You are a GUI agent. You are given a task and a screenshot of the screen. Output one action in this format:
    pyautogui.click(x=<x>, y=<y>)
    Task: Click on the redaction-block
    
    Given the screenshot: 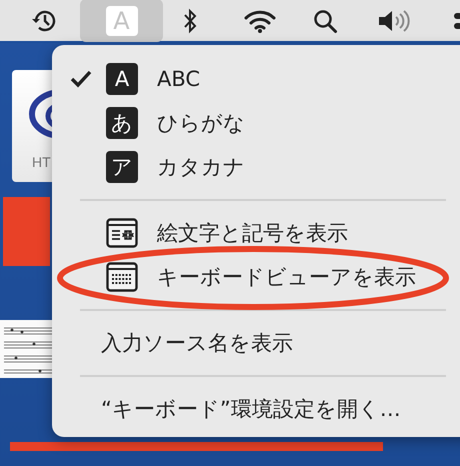 What is the action you would take?
    pyautogui.click(x=26, y=231)
    